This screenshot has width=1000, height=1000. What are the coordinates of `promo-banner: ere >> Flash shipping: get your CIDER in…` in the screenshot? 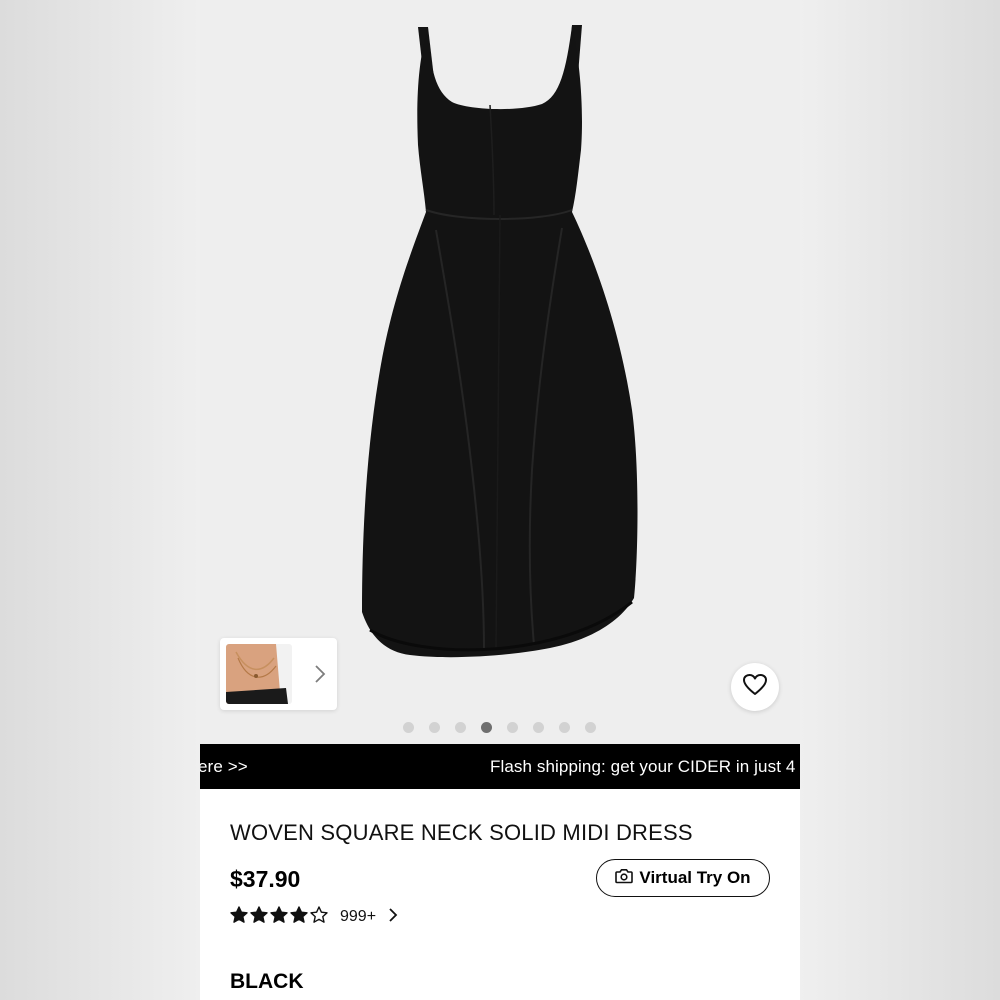 It's located at (500, 766).